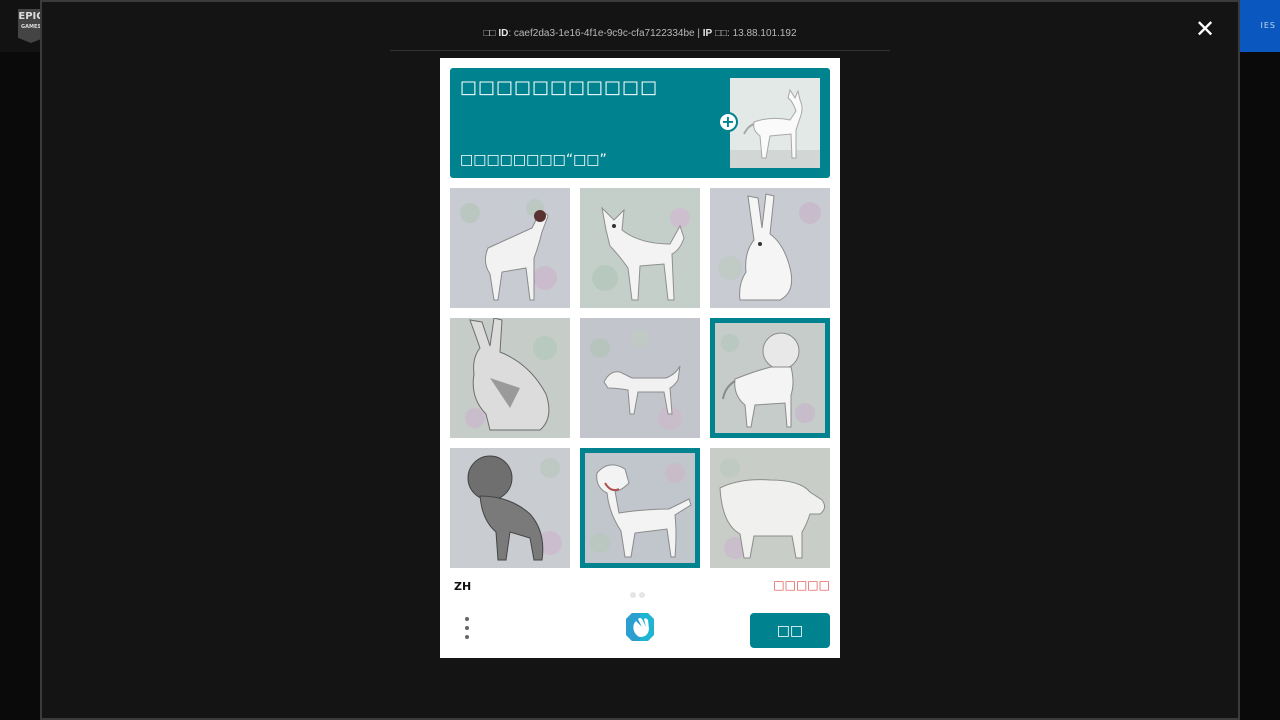  What do you see at coordinates (790, 630) in the screenshot?
I see `verify-button: □□` at bounding box center [790, 630].